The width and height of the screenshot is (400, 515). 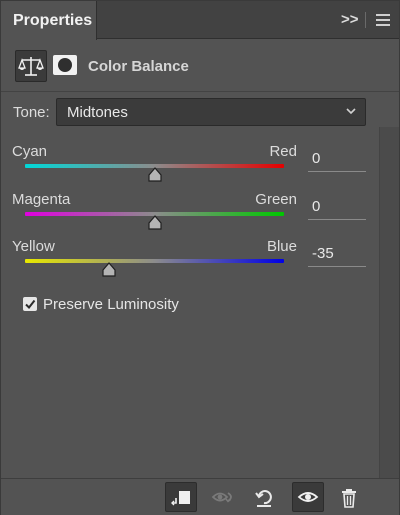 What do you see at coordinates (97, 112) in the screenshot?
I see `tone-selected-value: Midtones` at bounding box center [97, 112].